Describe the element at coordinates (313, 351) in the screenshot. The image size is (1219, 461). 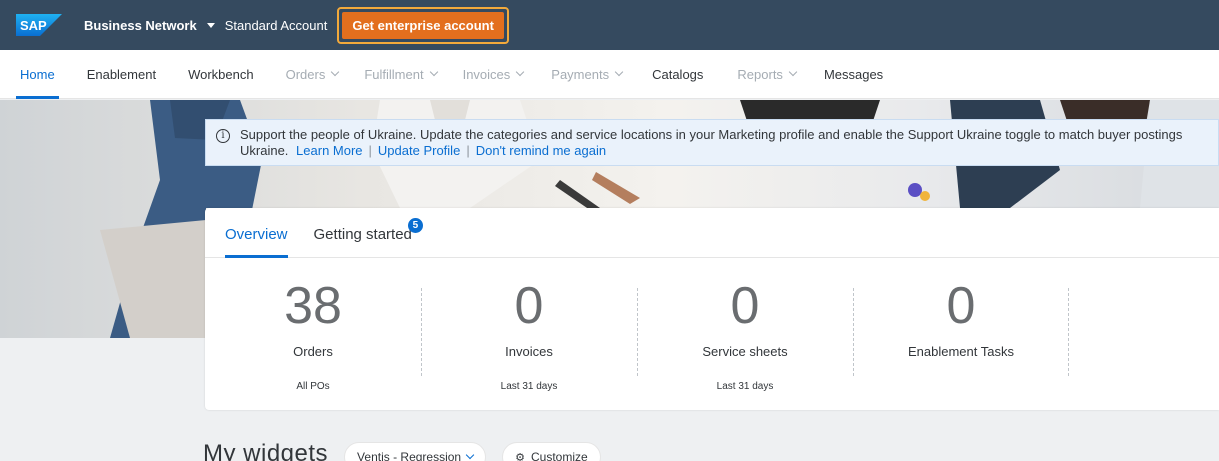
I see `kpi-label: Orders` at that location.